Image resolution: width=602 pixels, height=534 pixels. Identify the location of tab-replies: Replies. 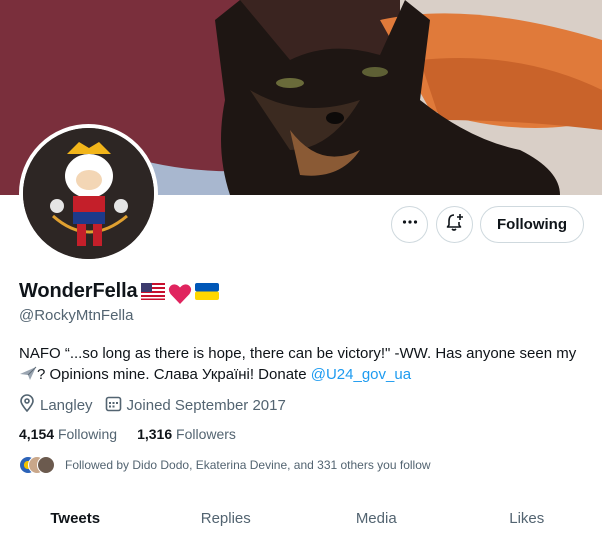
(226, 516).